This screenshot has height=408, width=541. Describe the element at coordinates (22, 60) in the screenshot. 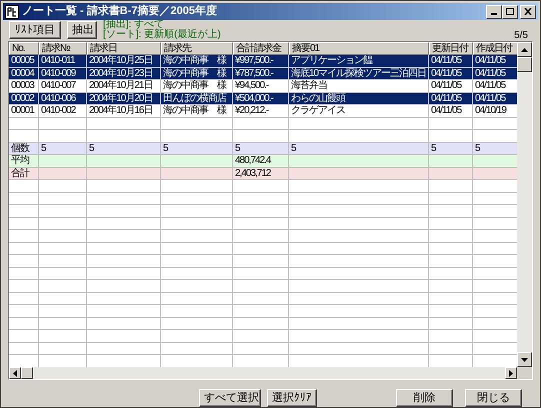

I see `table-cell: 00005` at that location.